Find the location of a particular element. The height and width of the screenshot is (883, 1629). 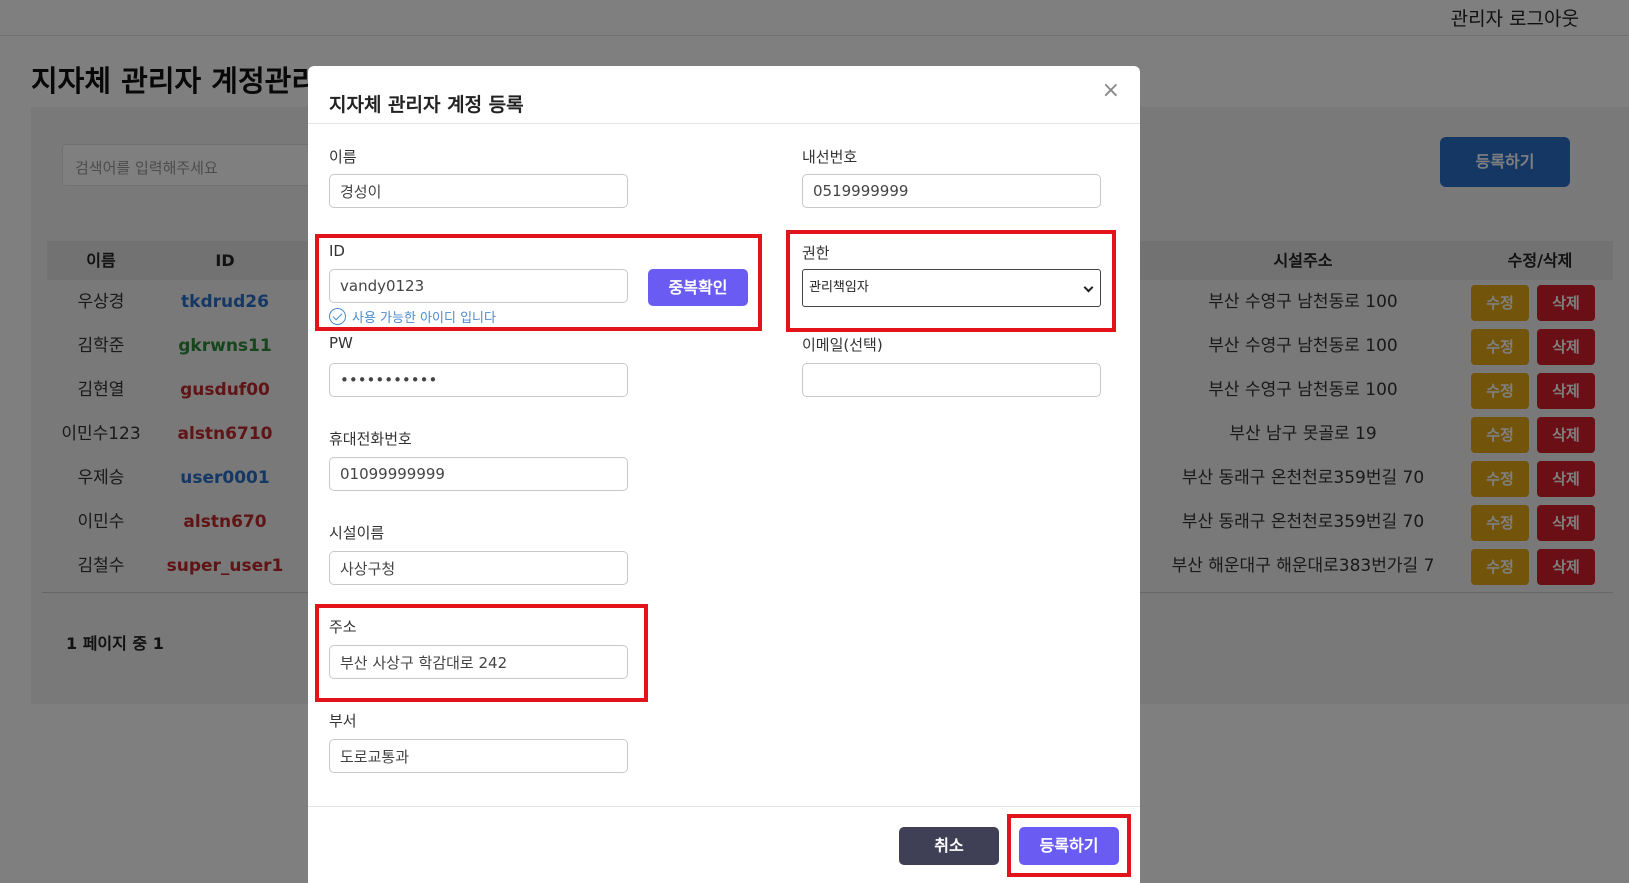

highlight-submit-button is located at coordinates (1069, 845).